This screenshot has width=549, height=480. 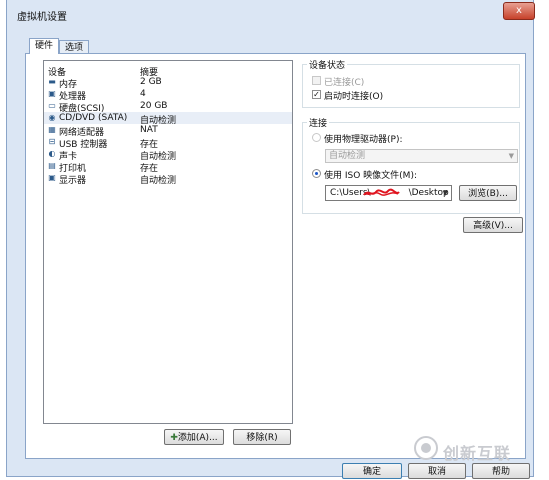 I want to click on network-adapter-icon: ▦, so click(x=52, y=129).